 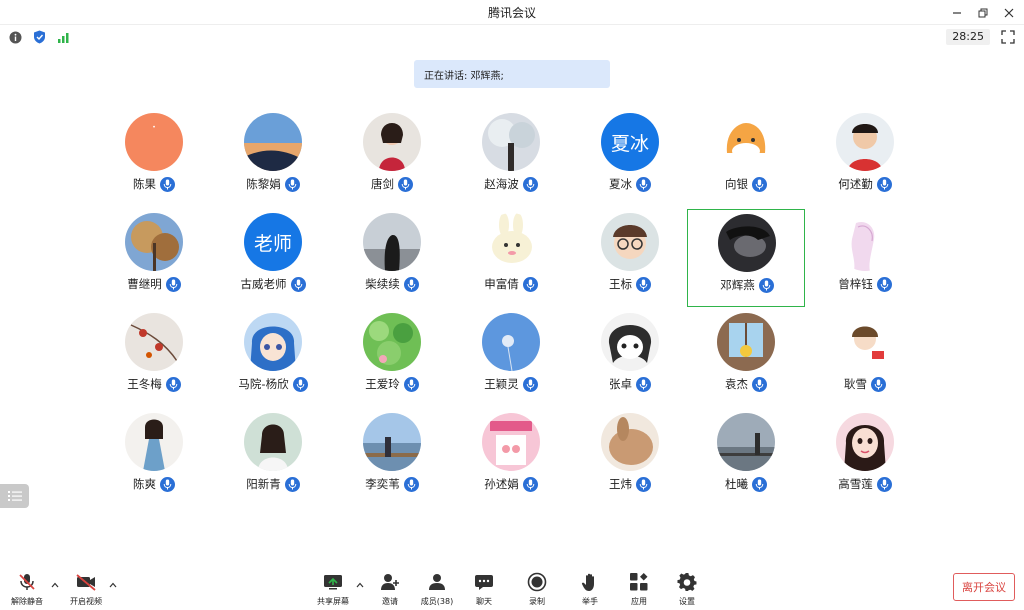 I want to click on share-screen-button: 共享屏幕, so click(x=333, y=589).